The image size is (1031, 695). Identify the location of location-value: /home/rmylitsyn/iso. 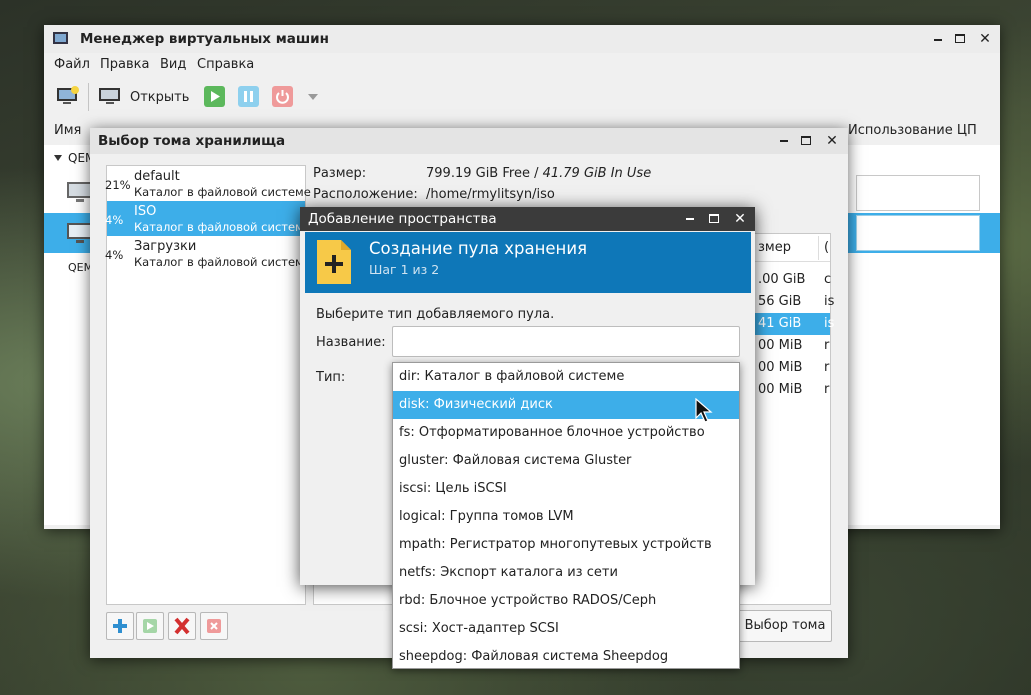
(490, 194).